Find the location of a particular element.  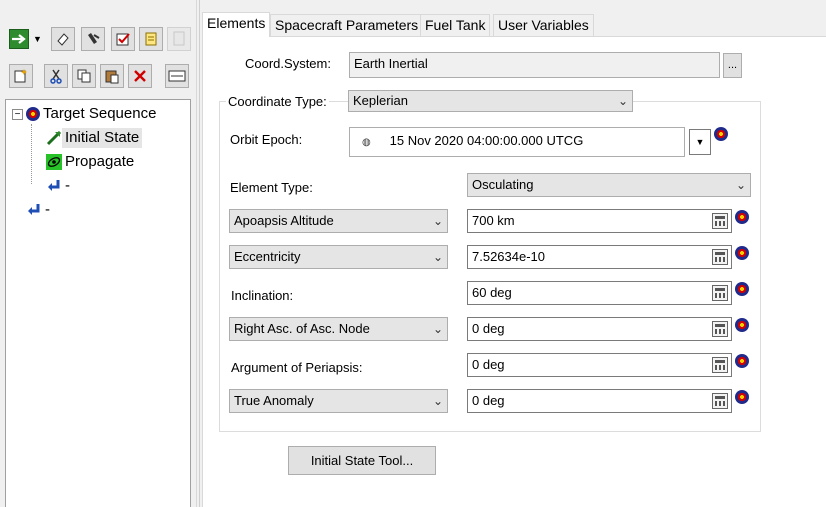

tab-spacecraft-parameters: Spacecraft Parameters is located at coordinates (347, 25).